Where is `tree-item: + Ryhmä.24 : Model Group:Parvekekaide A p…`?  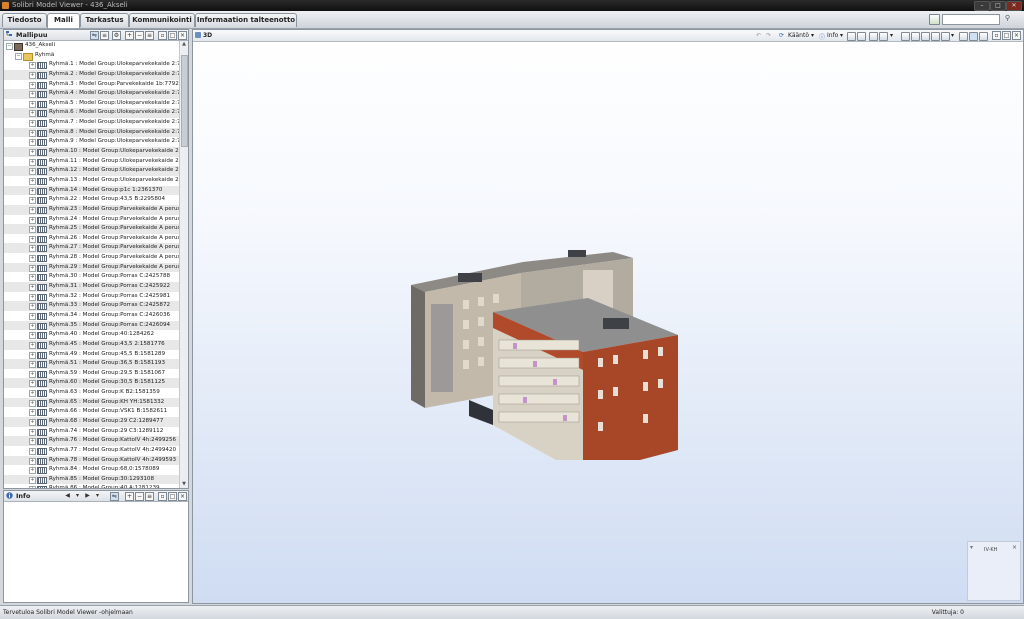 tree-item: + Ryhmä.24 : Model Group:Parvekekaide A p… is located at coordinates (91, 220).